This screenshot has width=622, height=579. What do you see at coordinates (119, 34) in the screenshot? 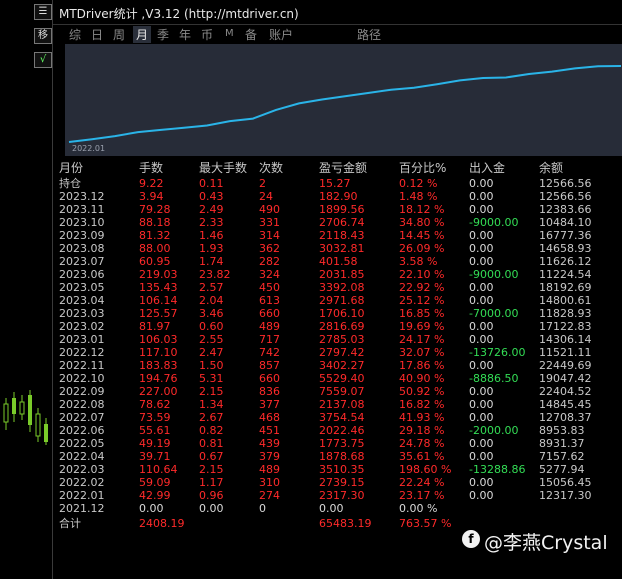
I see `tab-week: 周` at bounding box center [119, 34].